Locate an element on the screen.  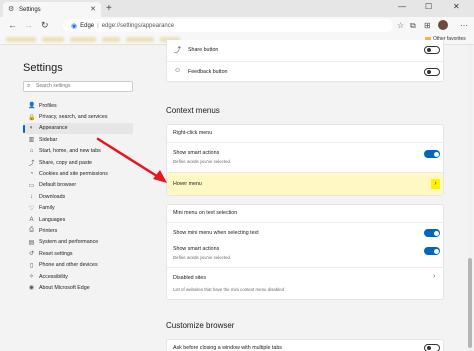
brand-label: Edge is located at coordinates (87, 25).